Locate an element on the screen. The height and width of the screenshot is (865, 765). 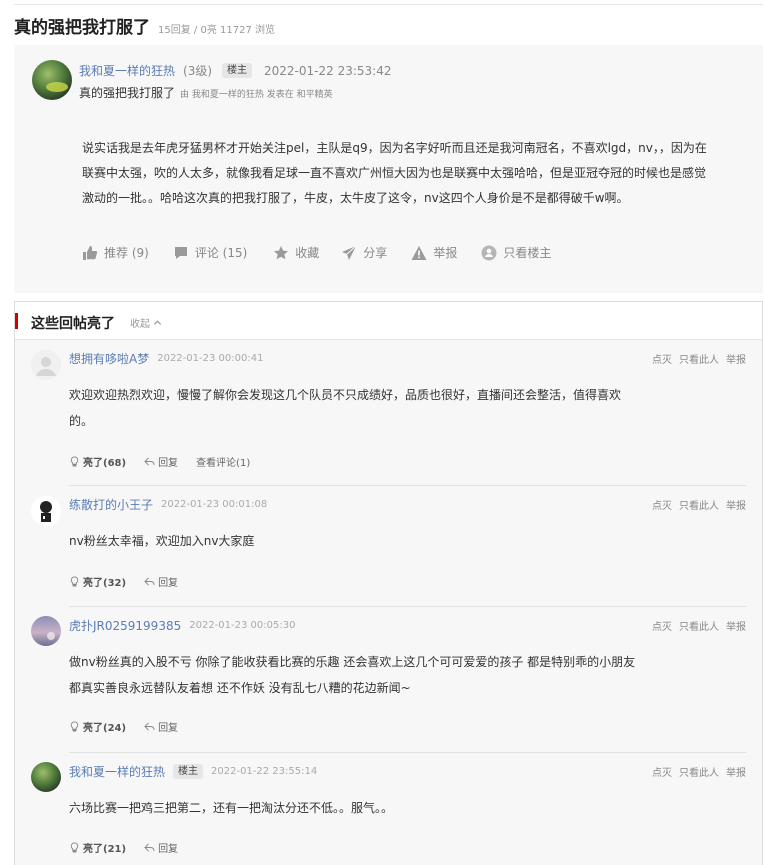
report-button: 举报 is located at coordinates (434, 252).